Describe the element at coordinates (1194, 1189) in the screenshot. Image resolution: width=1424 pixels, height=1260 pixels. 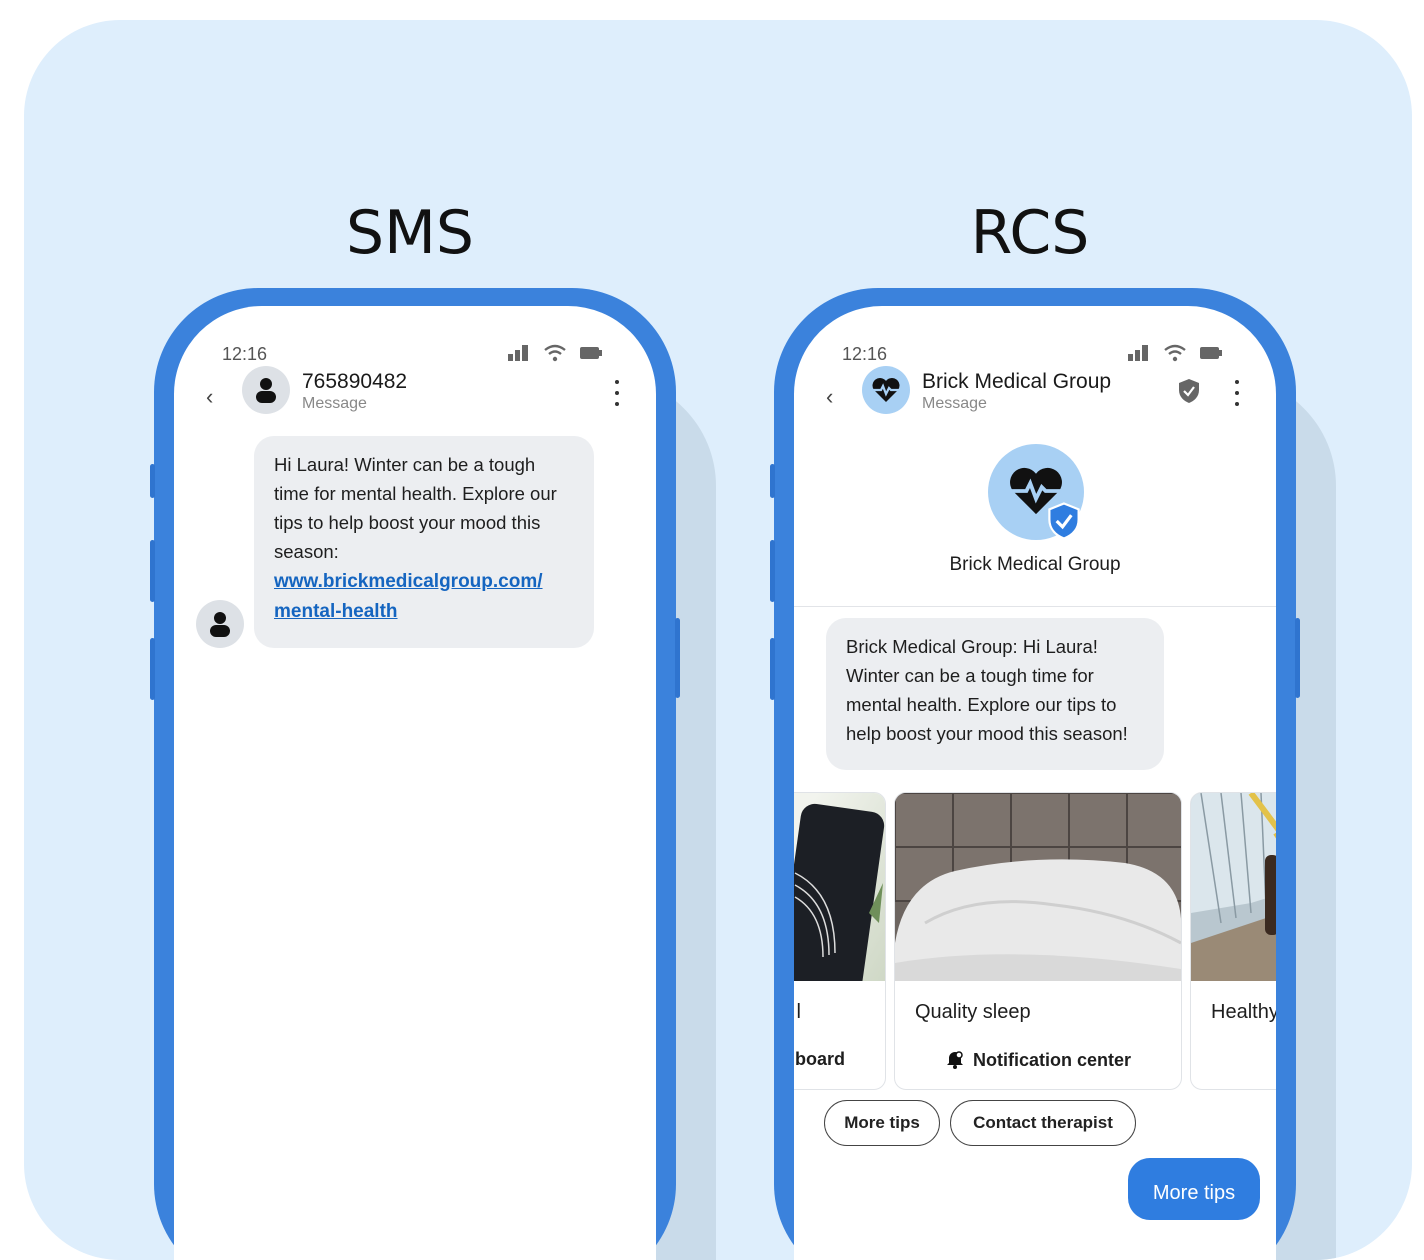
I see `sent-message-bubble: More tips` at that location.